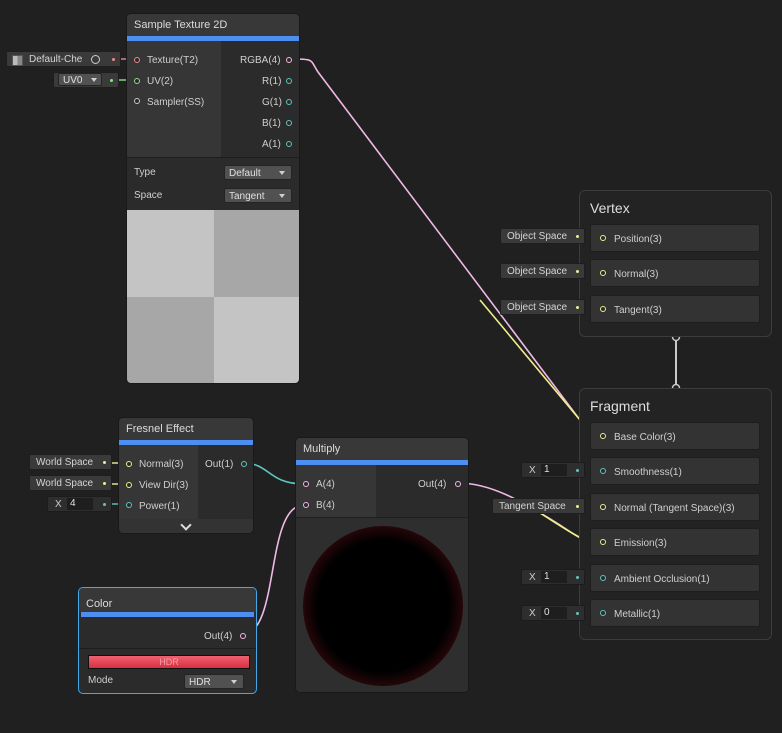  I want to click on viewdir-input-label: View Dir(3), so click(164, 485).